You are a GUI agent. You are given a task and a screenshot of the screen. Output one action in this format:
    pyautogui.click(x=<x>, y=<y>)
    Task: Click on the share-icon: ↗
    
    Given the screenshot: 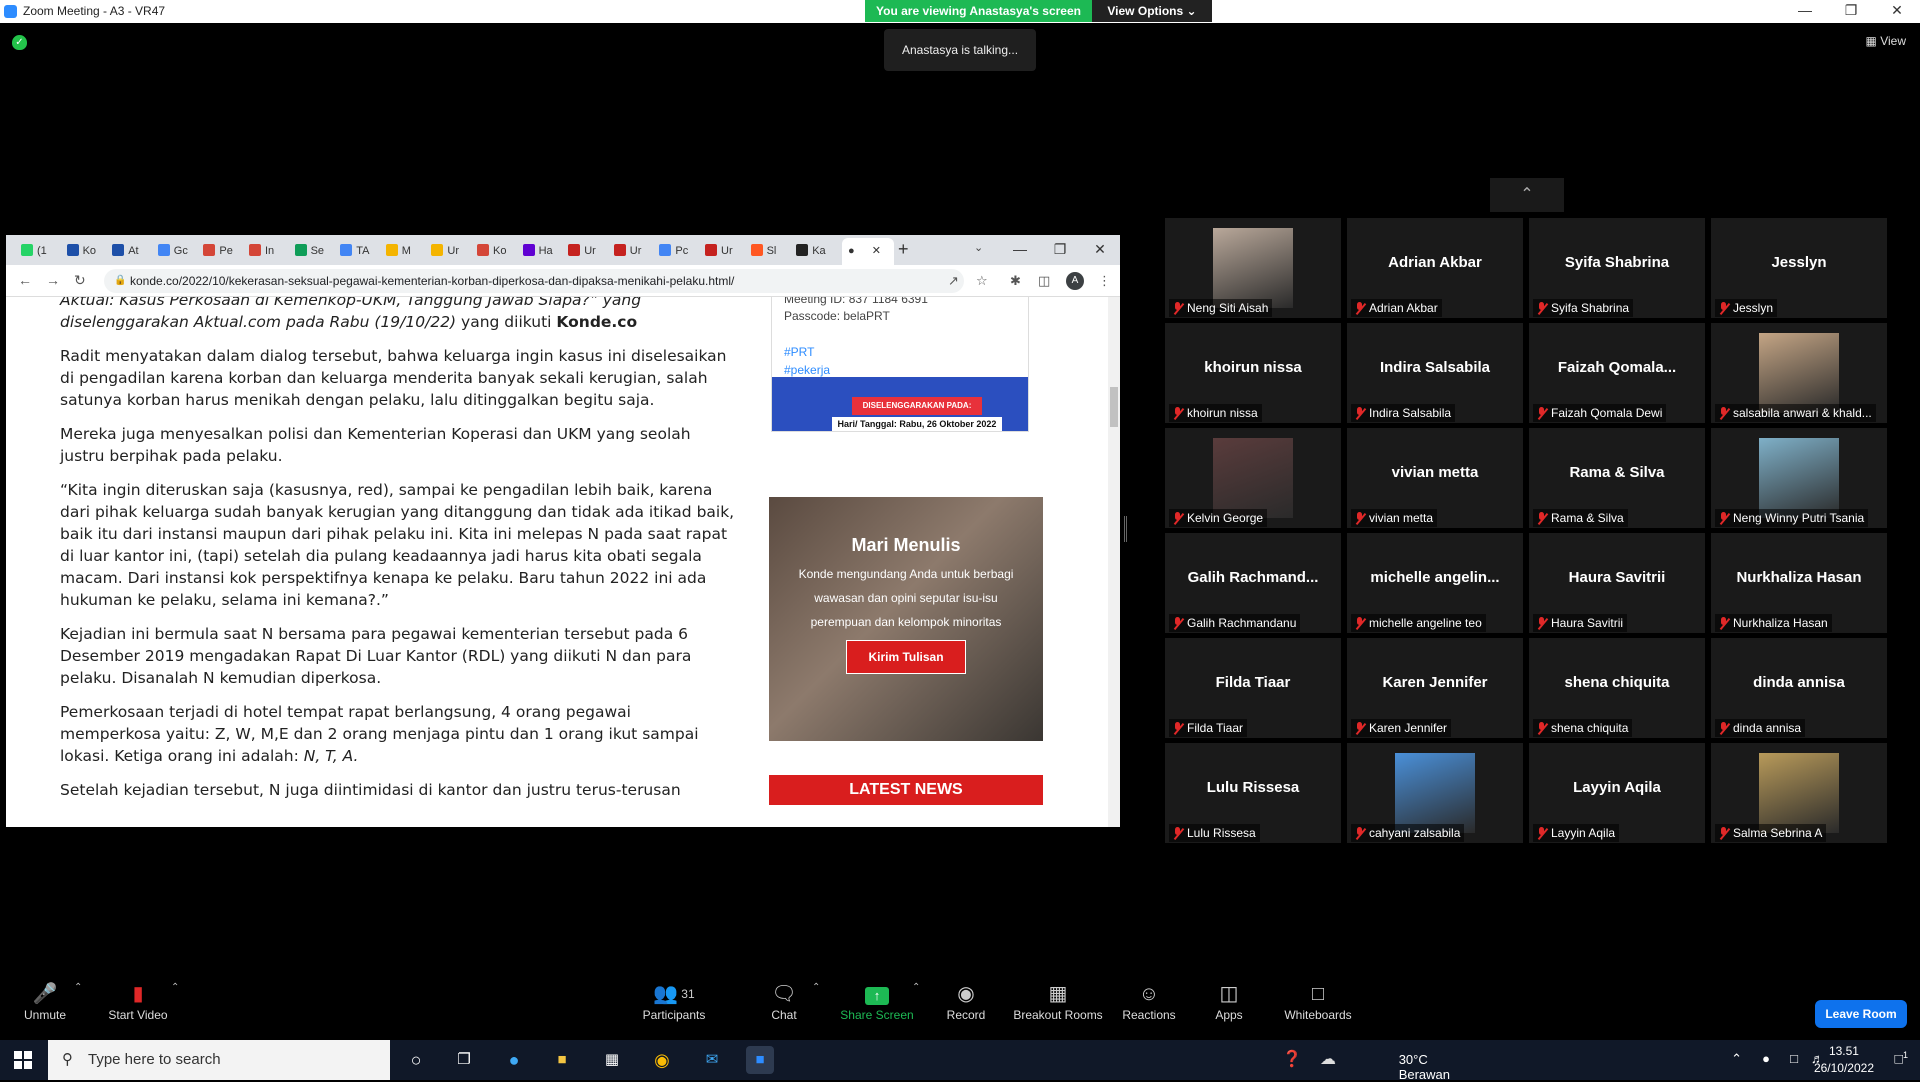 What is the action you would take?
    pyautogui.click(x=953, y=281)
    